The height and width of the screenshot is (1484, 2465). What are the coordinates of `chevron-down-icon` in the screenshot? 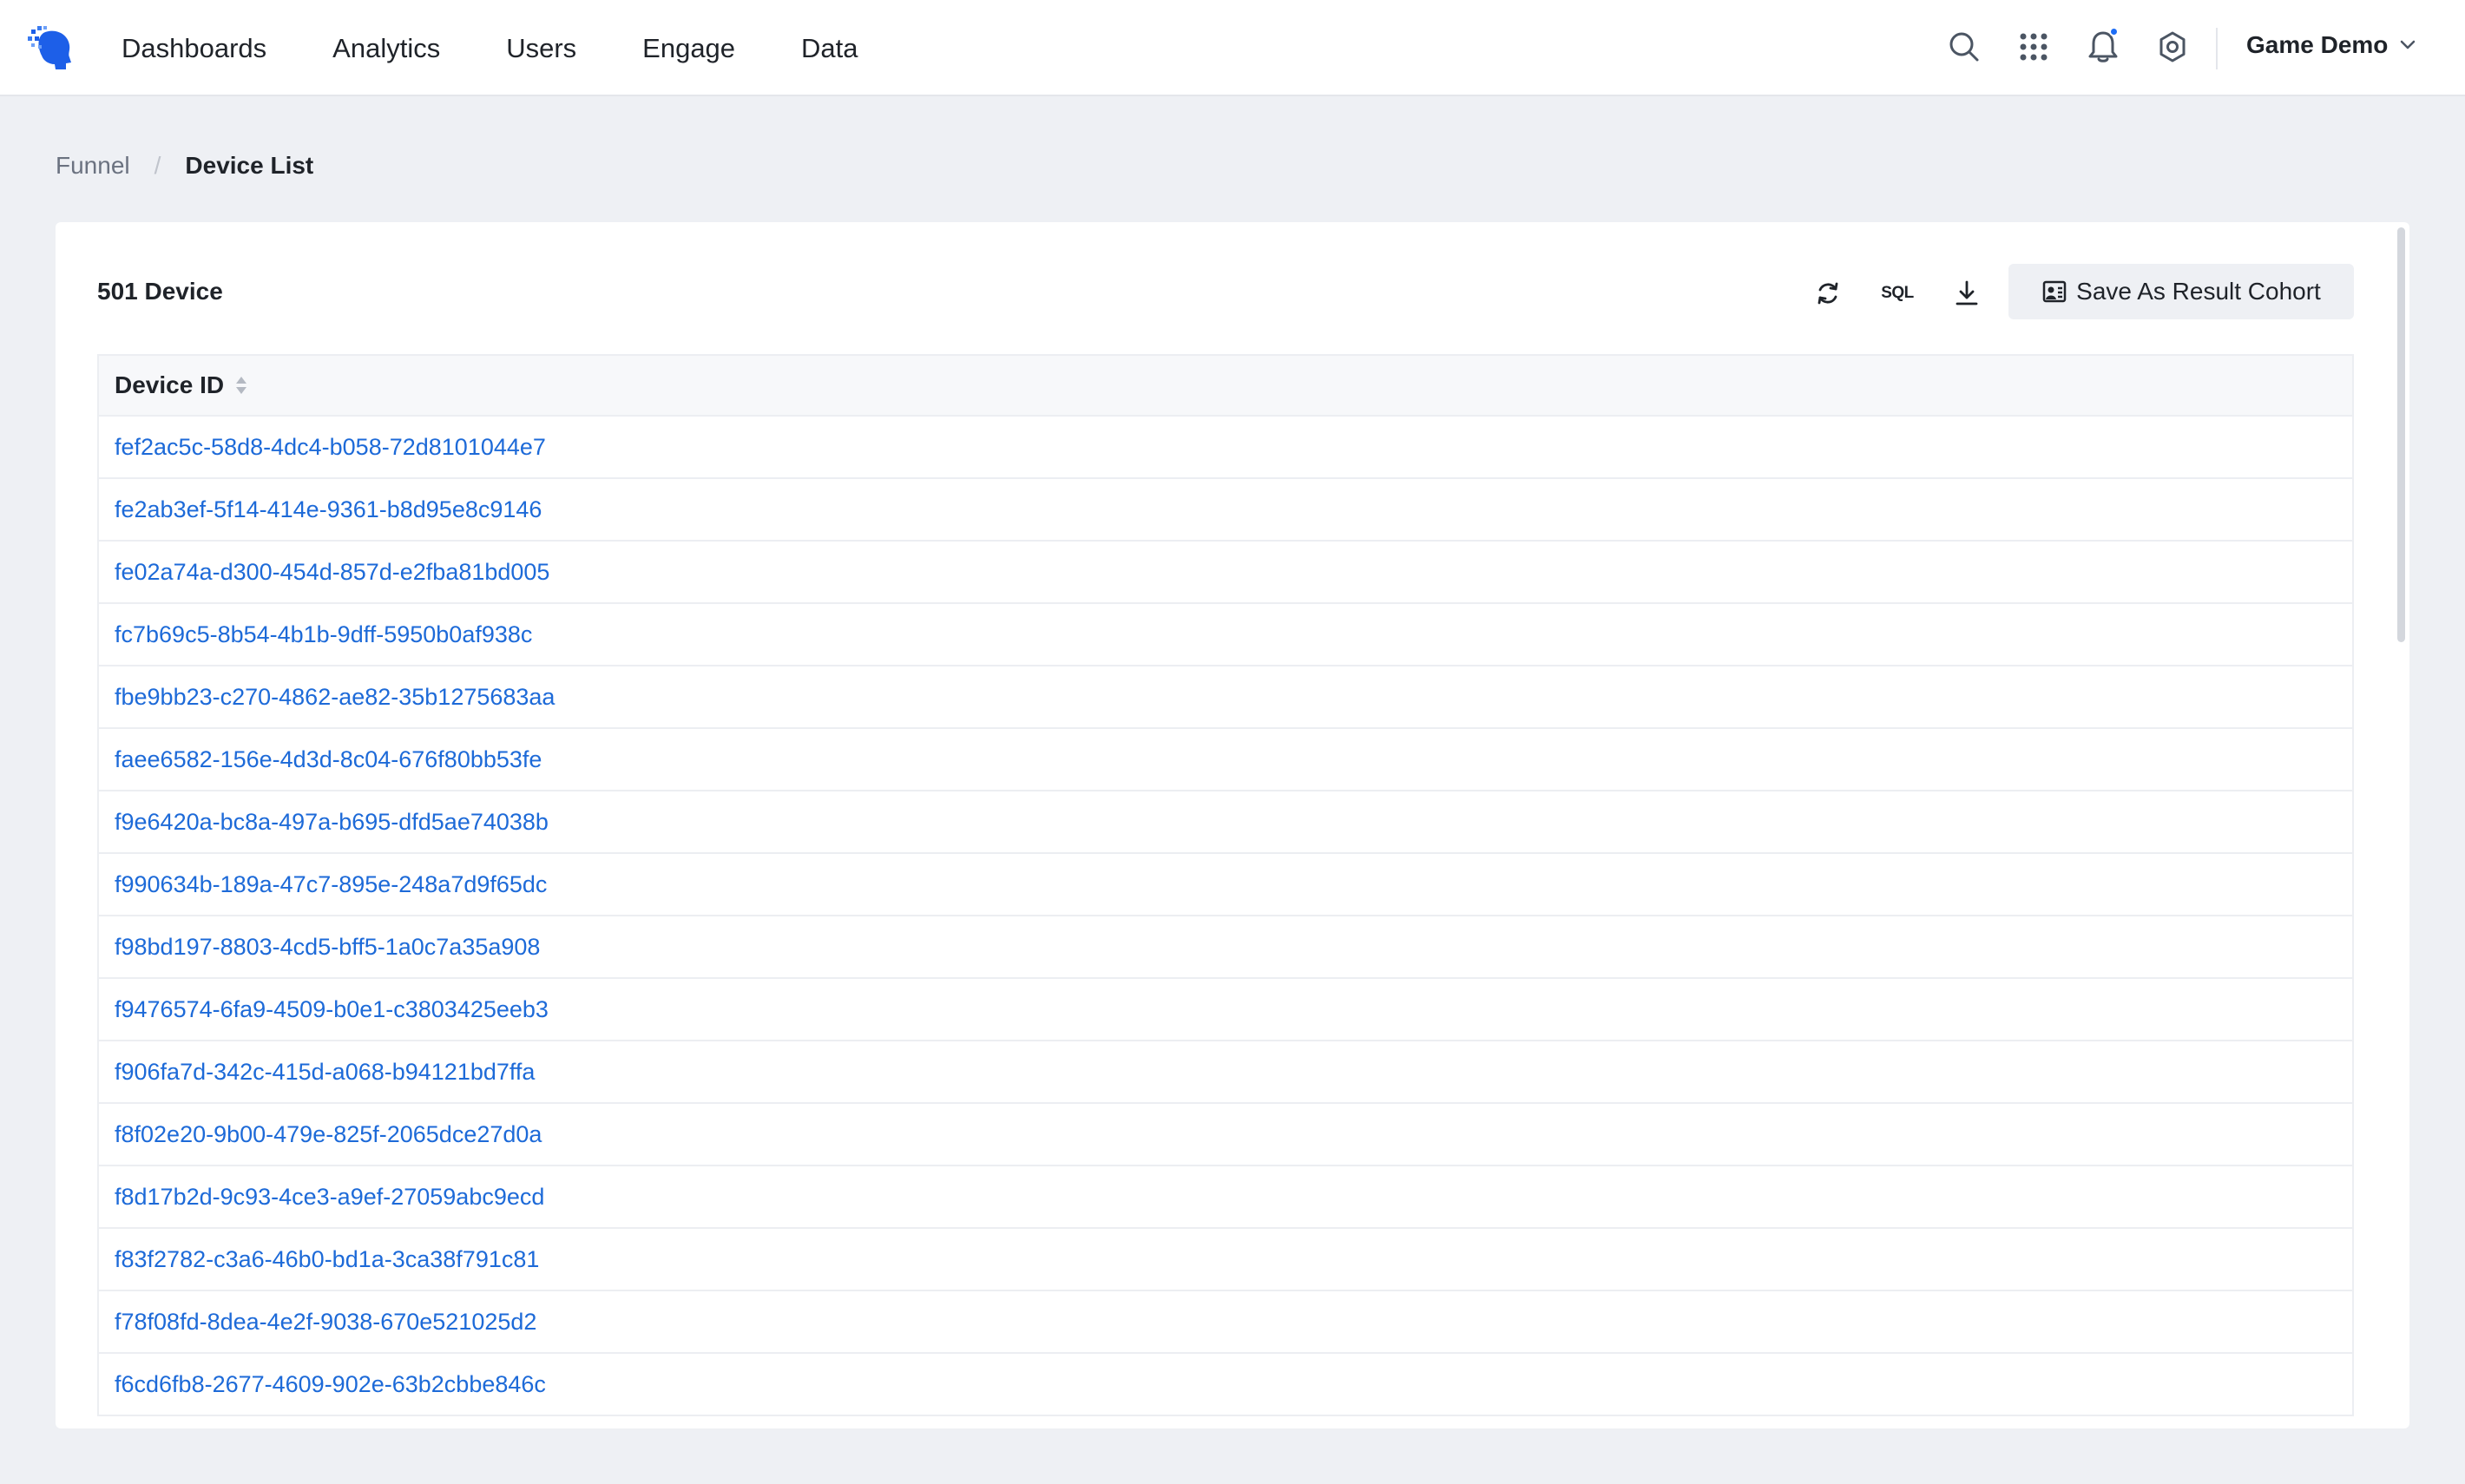 It's located at (2409, 45).